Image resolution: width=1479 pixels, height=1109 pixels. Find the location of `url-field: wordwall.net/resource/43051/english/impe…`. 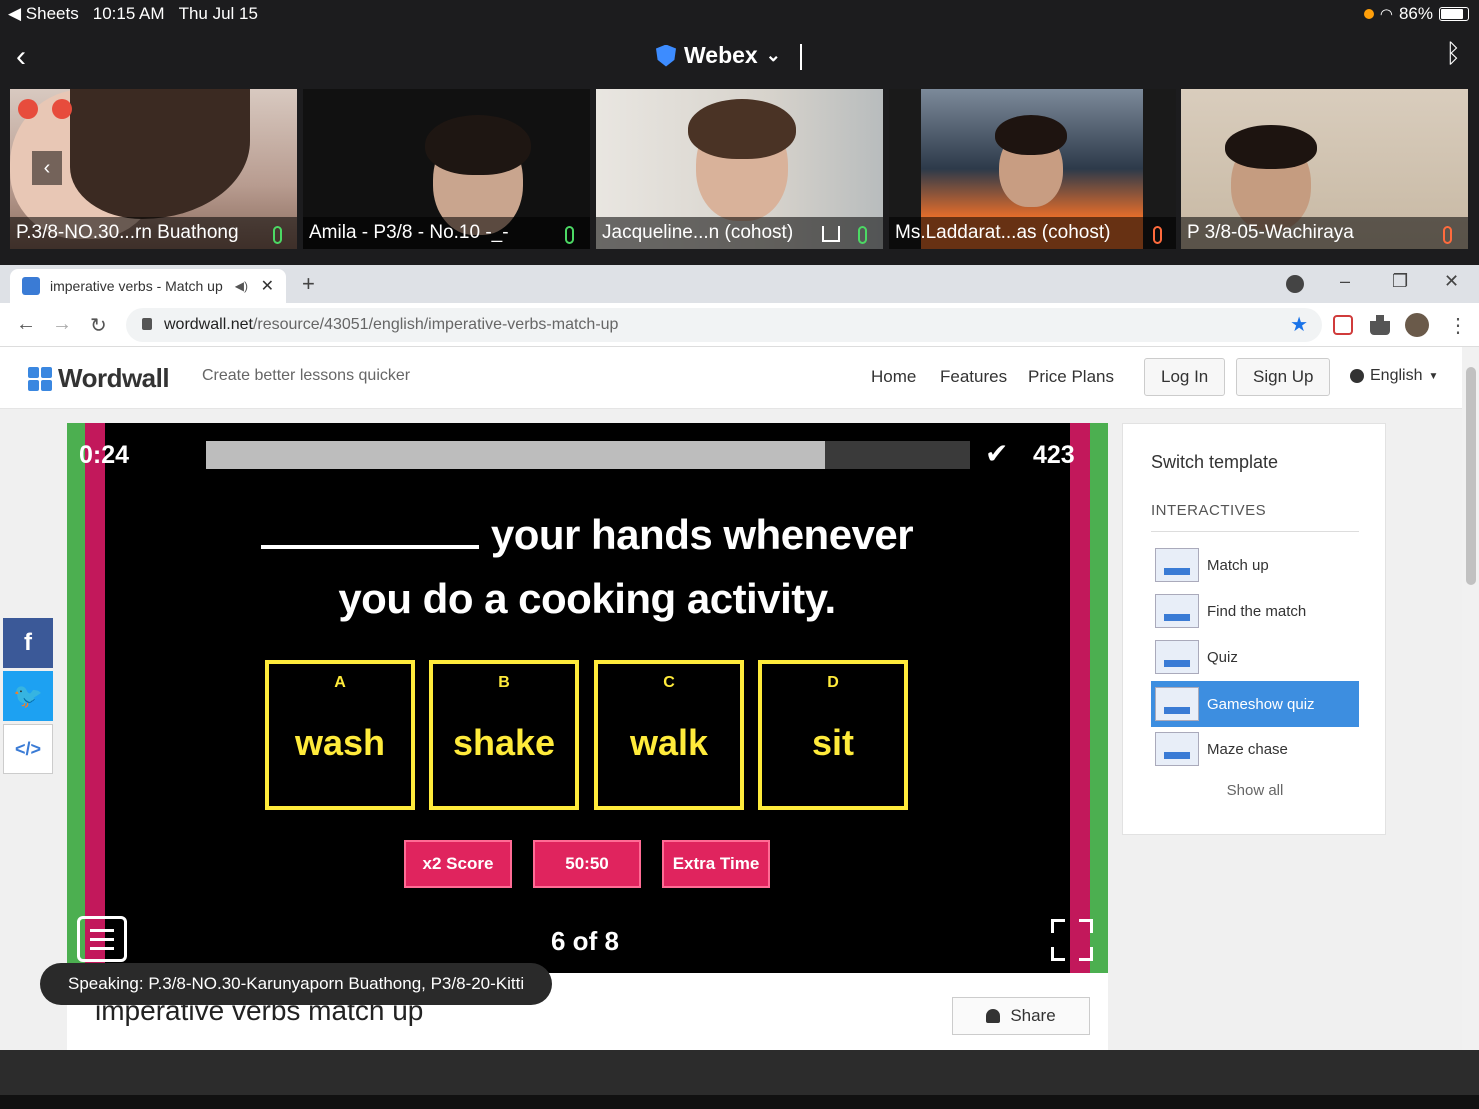

url-field: wordwall.net/resource/43051/english/impe… is located at coordinates (724, 325).